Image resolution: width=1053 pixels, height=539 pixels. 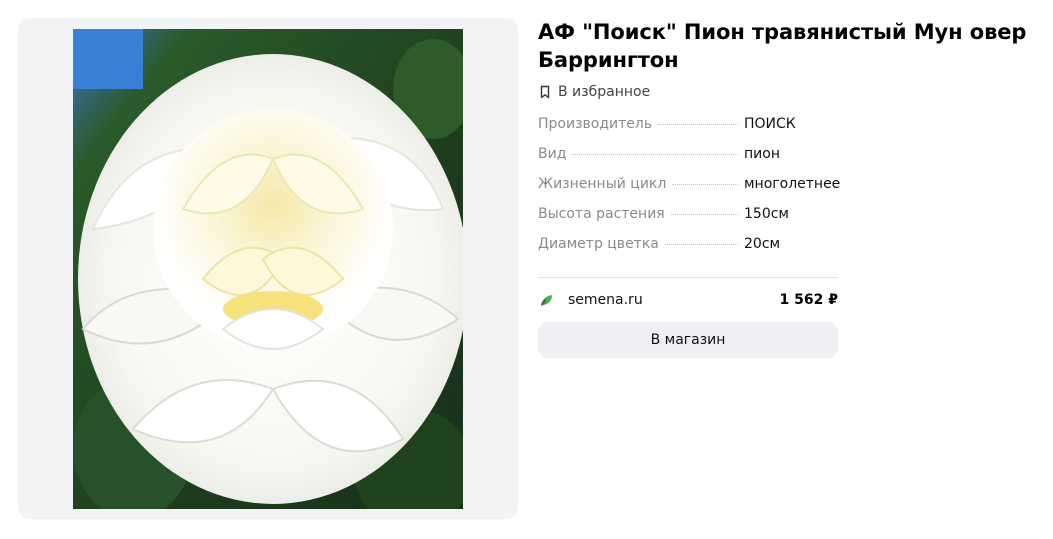 What do you see at coordinates (792, 184) in the screenshot?
I see `spec-value: многолетнее` at bounding box center [792, 184].